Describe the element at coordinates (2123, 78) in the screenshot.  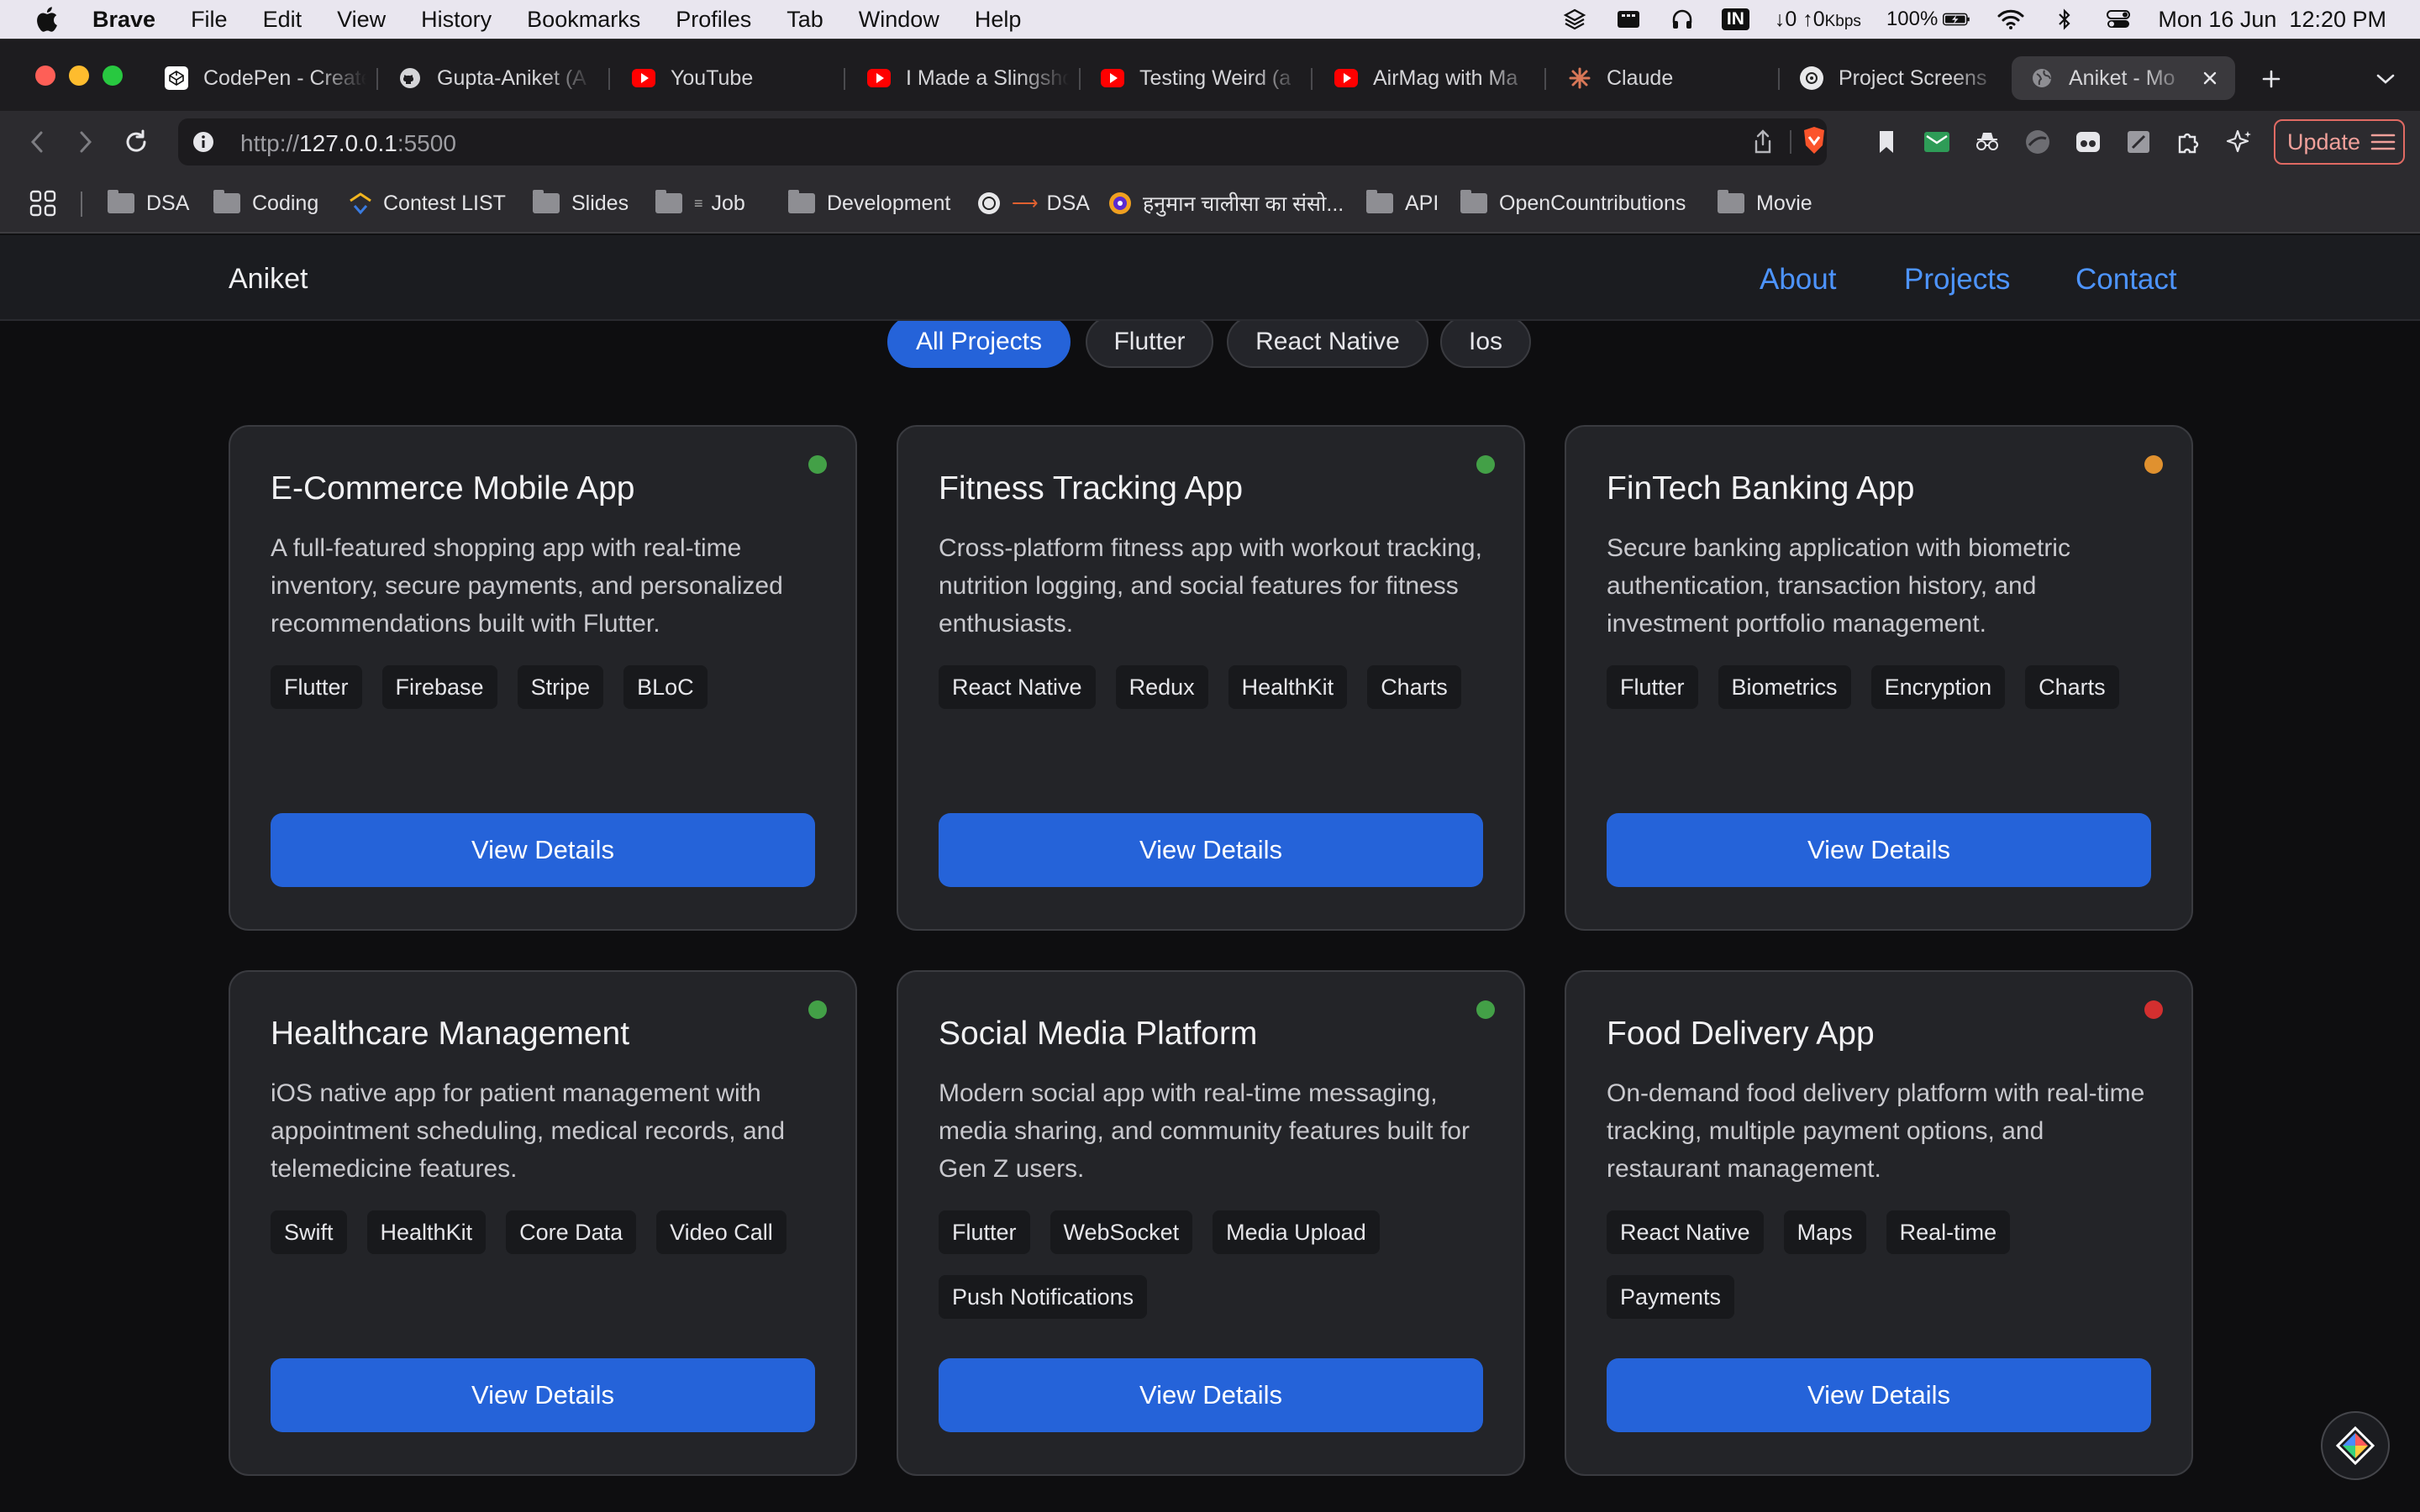
I see `tab-aniket-active: Aniket - Mo` at that location.